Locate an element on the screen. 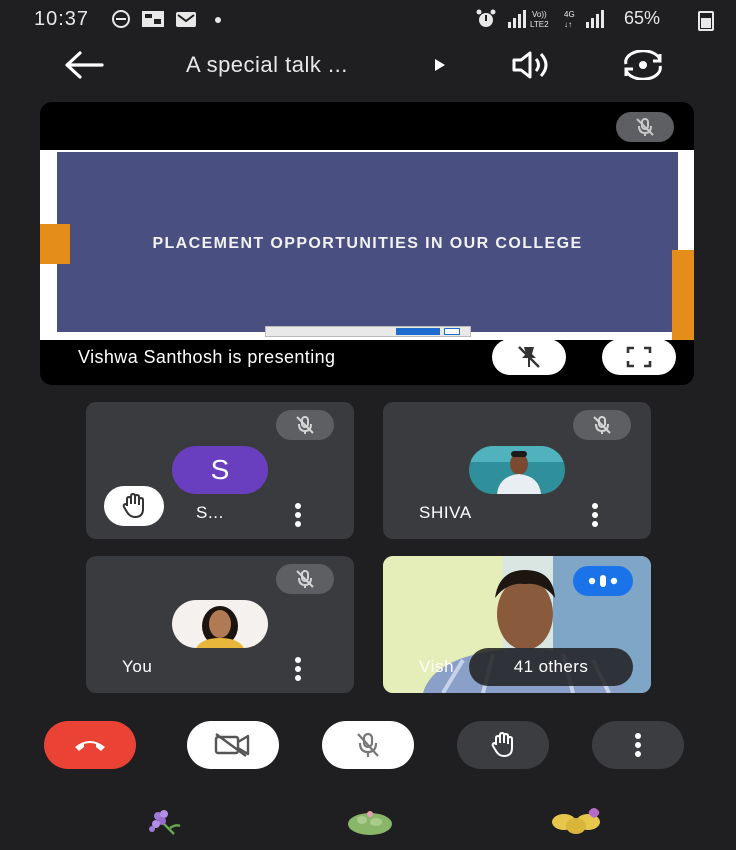 The height and width of the screenshot is (850, 736). presenter-label: Vishwa Santhosh is presenting is located at coordinates (207, 357).